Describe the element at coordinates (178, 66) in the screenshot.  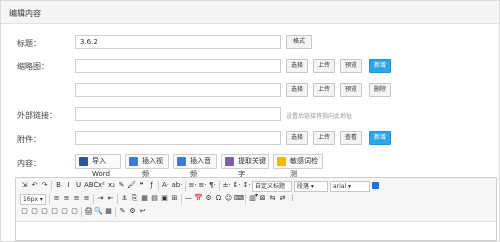
I see `thumbnail-input` at that location.